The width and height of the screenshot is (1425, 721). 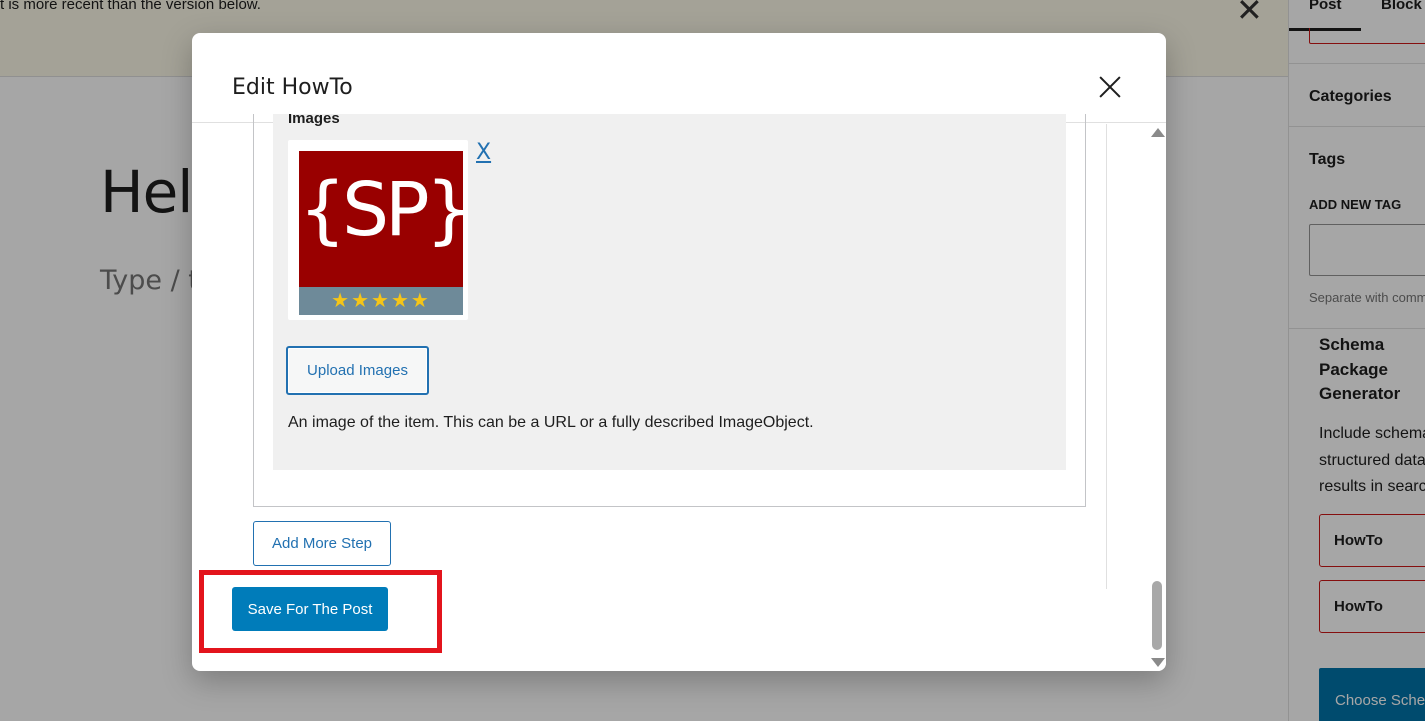 I want to click on sp-logo-image: {SP} ★★★★★, so click(x=386, y=233).